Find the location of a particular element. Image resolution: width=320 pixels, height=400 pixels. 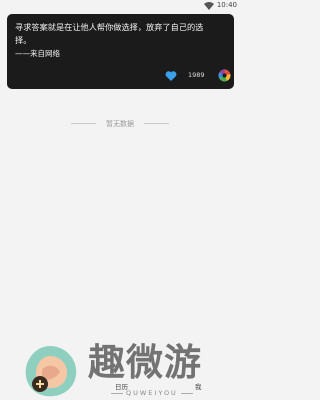

pinyin-dash-right is located at coordinates (186, 393).